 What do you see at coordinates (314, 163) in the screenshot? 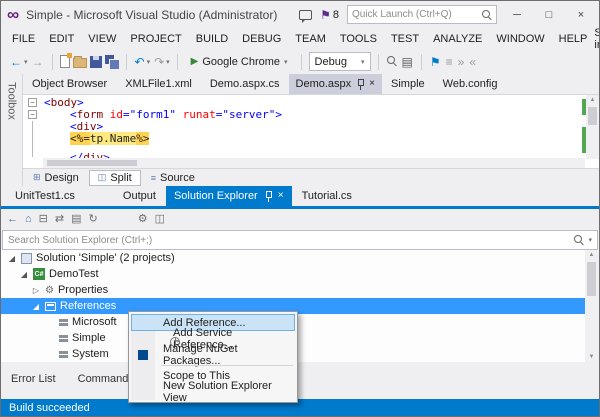
I see `editor-horizontal-scrollbar` at bounding box center [314, 163].